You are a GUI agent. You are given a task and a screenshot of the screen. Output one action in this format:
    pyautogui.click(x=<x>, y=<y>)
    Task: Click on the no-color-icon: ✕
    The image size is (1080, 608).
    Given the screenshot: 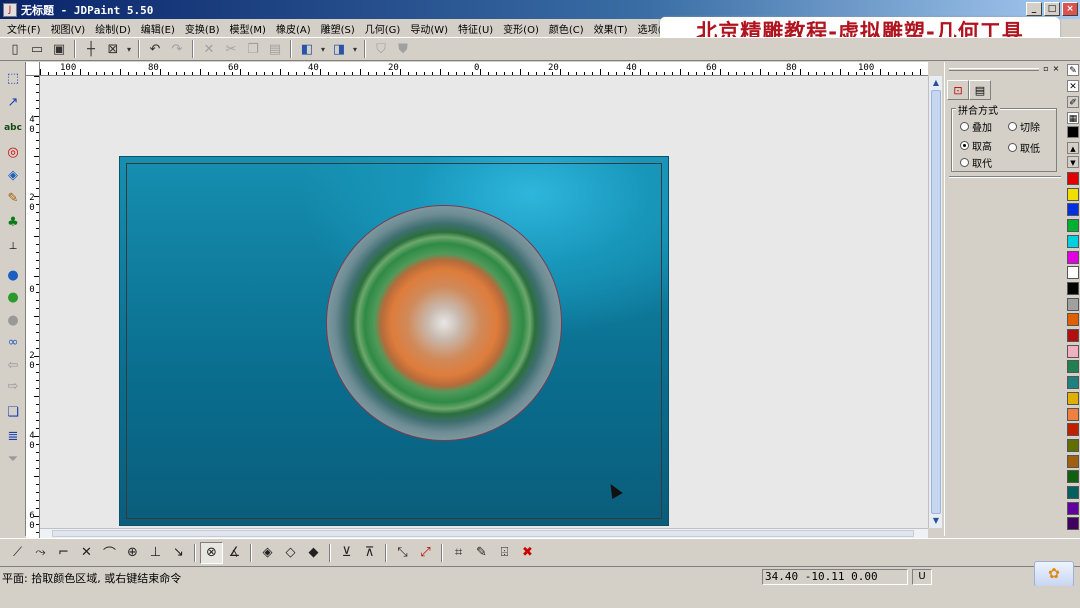 What is the action you would take?
    pyautogui.click(x=1073, y=86)
    